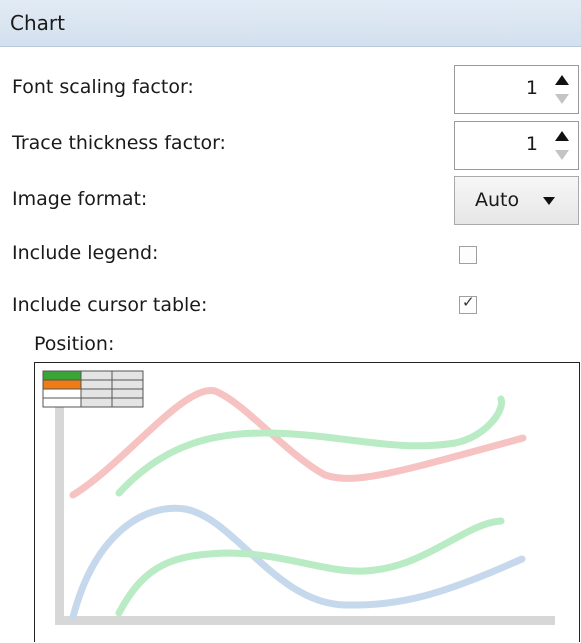  Describe the element at coordinates (305, 620) in the screenshot. I see `x-axis-bar` at that location.